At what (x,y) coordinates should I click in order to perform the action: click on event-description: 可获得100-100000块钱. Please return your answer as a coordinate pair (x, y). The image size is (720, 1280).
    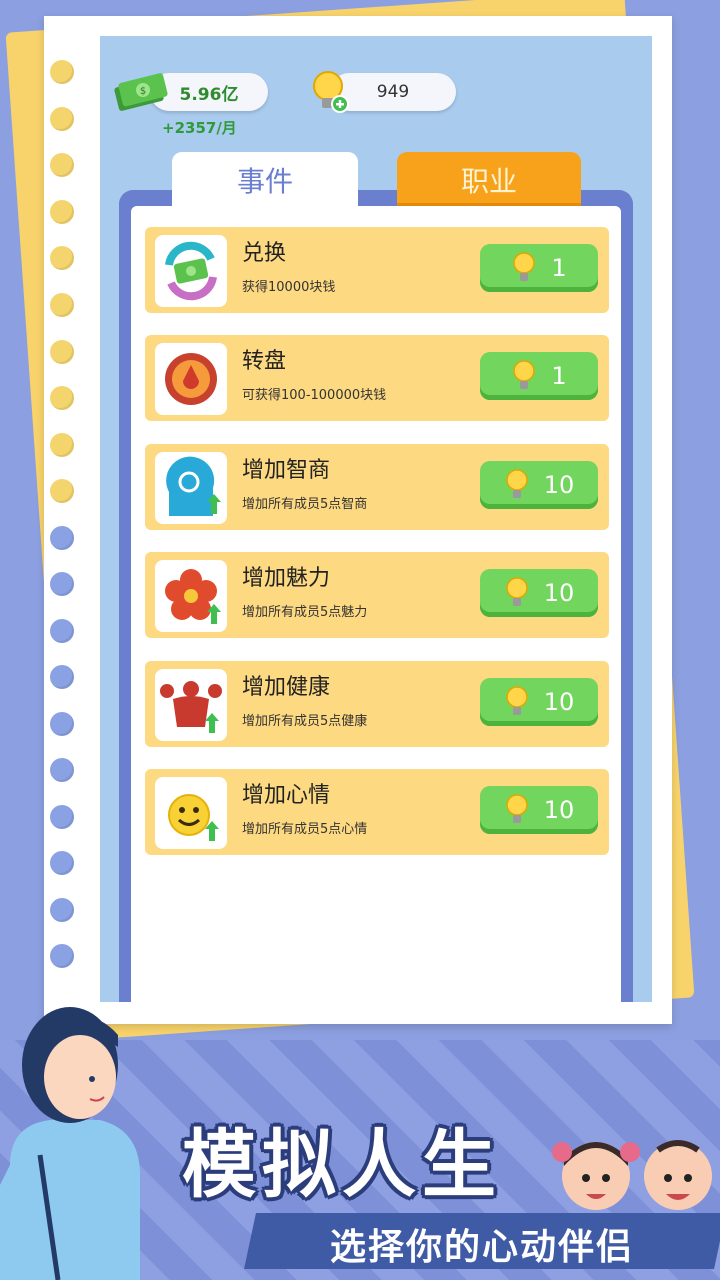
    Looking at the image, I should click on (314, 395).